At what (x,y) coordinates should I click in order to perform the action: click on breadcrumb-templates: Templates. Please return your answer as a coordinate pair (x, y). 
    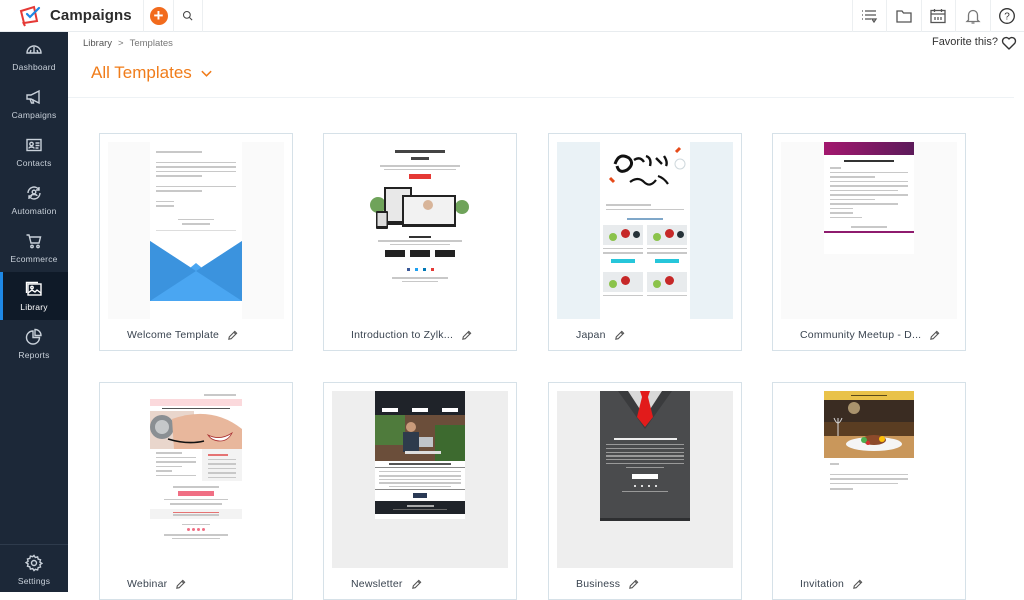
    Looking at the image, I should click on (151, 43).